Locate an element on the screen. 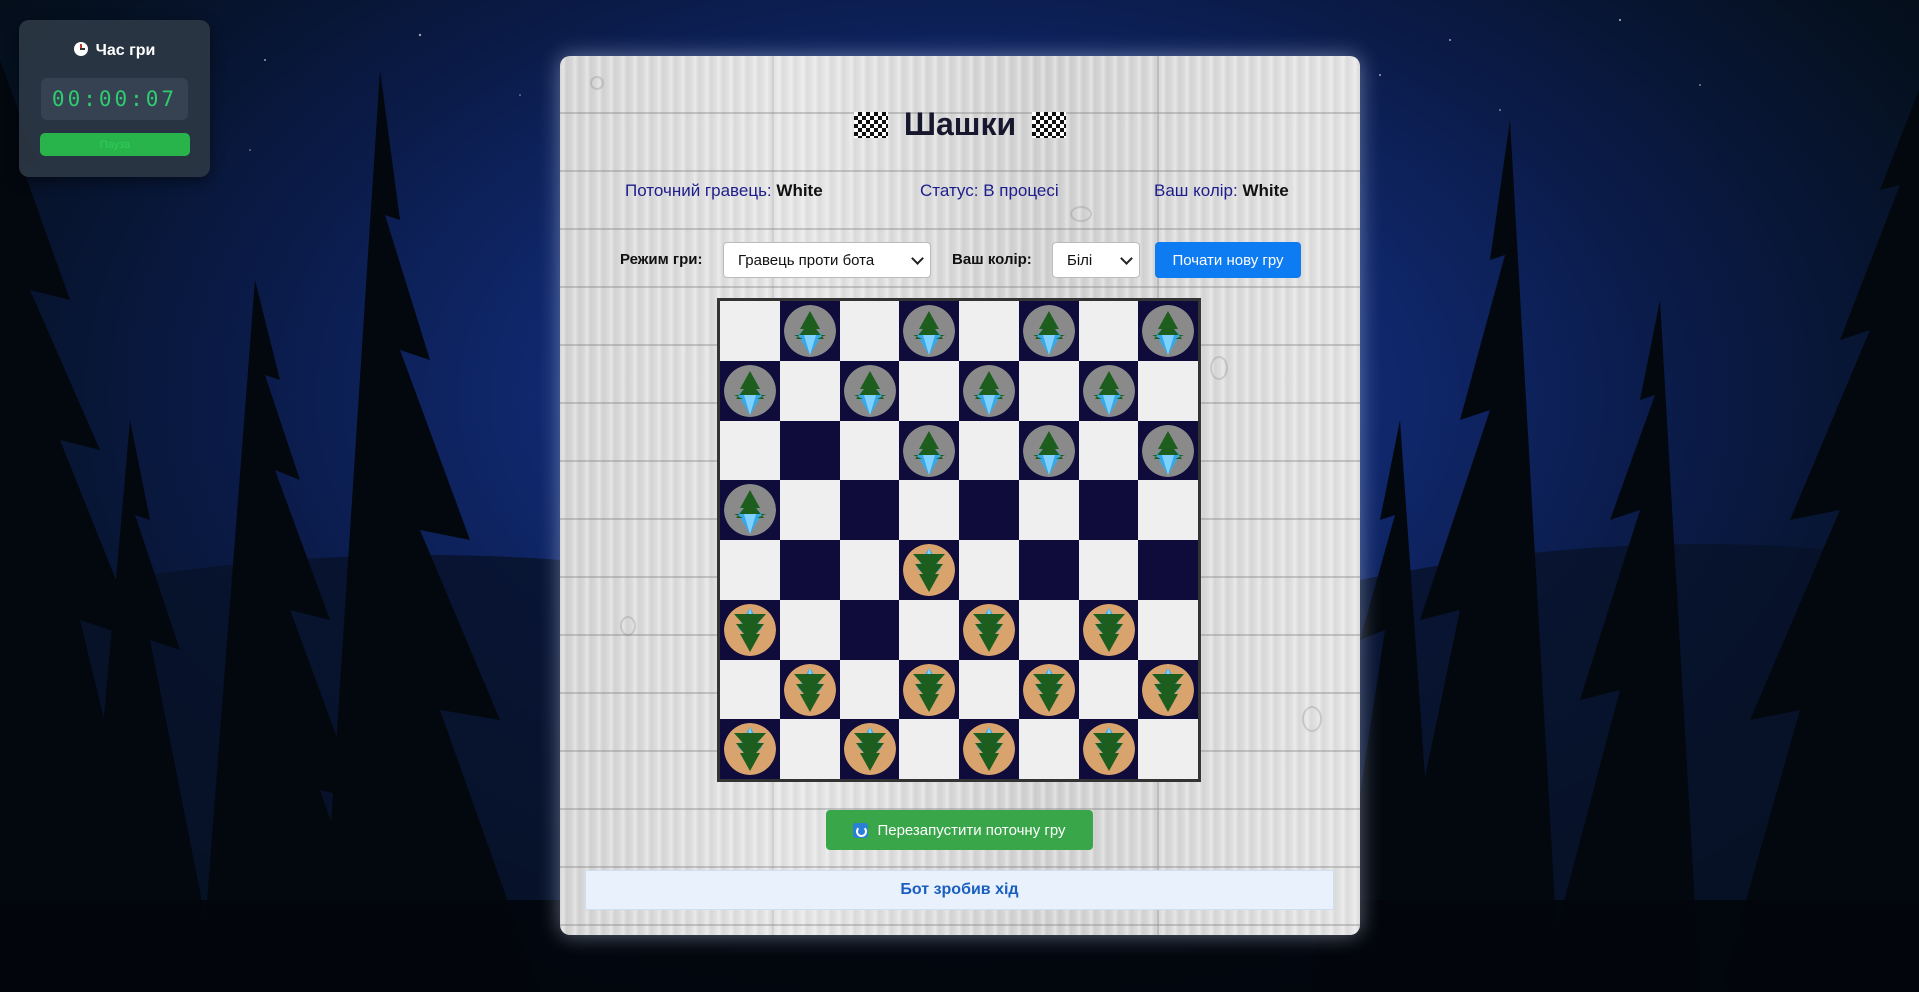 The width and height of the screenshot is (1919, 992). new-game-button: Почати нову гру is located at coordinates (1228, 260).